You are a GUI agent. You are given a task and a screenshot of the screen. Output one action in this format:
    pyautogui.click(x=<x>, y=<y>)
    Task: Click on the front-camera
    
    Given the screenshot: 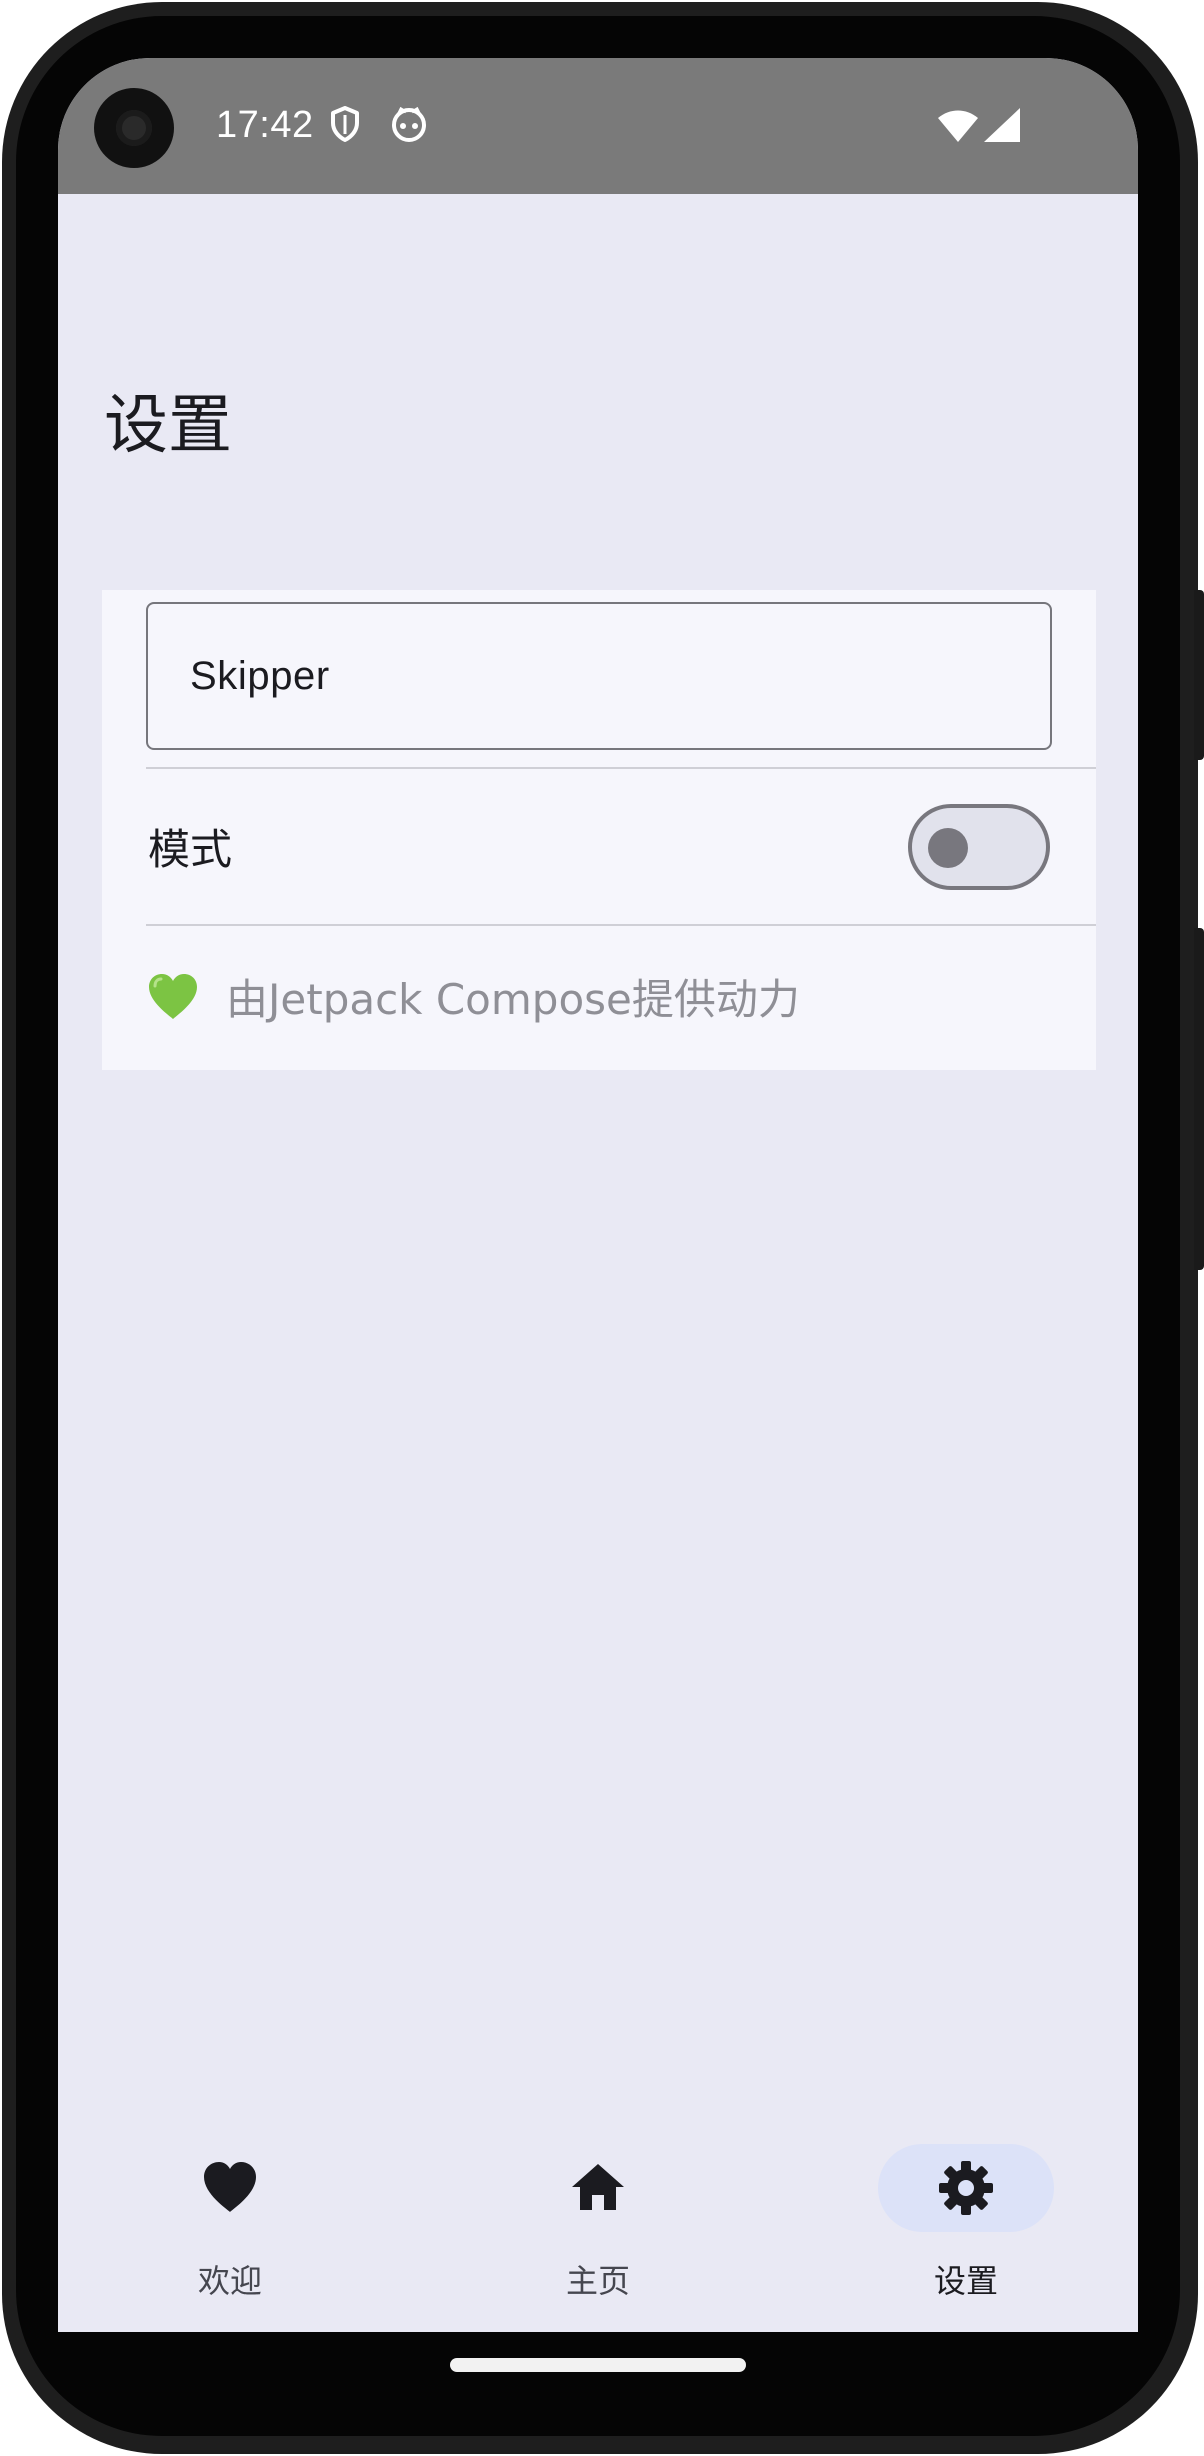 What is the action you would take?
    pyautogui.click(x=134, y=128)
    